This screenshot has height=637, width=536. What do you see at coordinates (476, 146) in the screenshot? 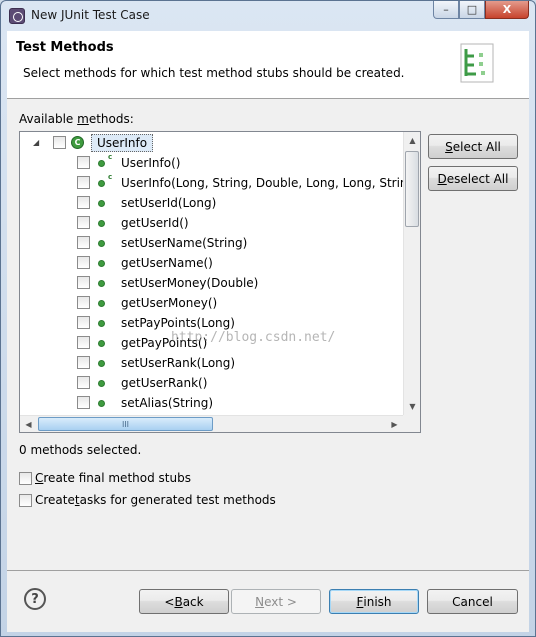
I see `select-all-label: elect All` at bounding box center [476, 146].